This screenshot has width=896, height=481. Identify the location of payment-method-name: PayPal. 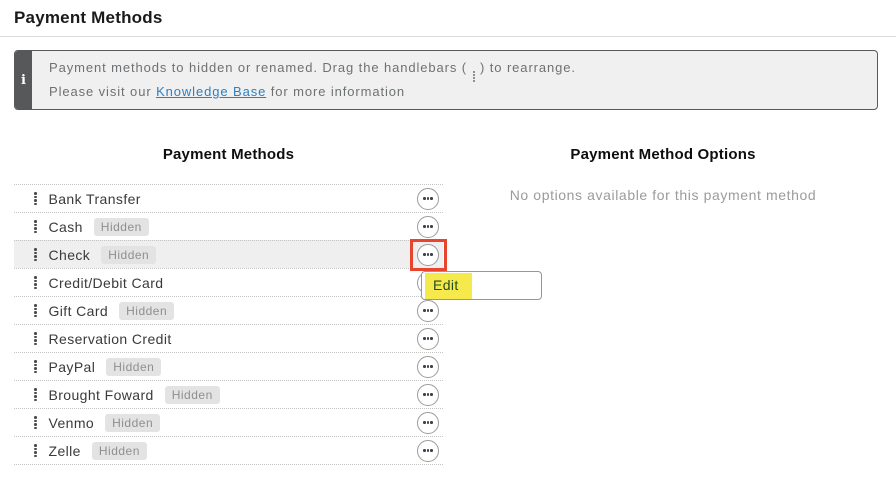
(72, 366).